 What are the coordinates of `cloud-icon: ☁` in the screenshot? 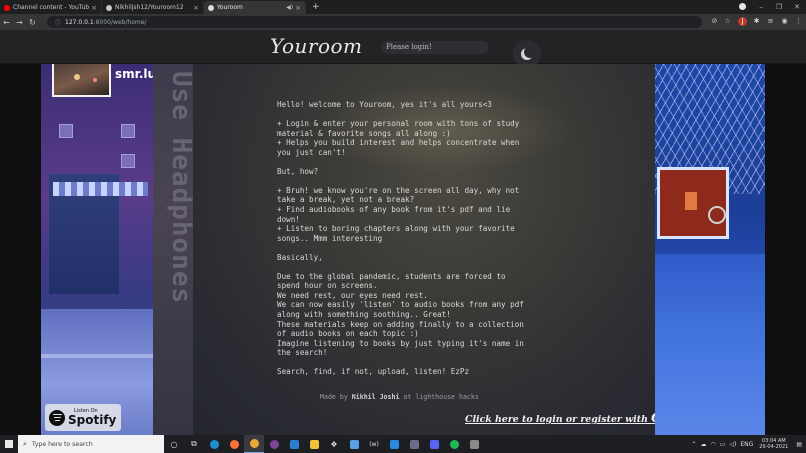 It's located at (703, 444).